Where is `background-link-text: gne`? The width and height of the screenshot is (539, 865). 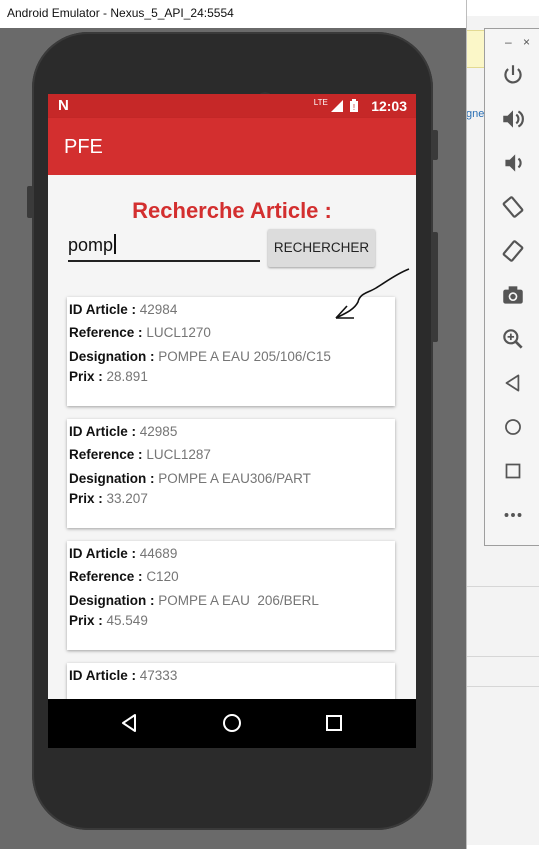
background-link-text: gne is located at coordinates (475, 114).